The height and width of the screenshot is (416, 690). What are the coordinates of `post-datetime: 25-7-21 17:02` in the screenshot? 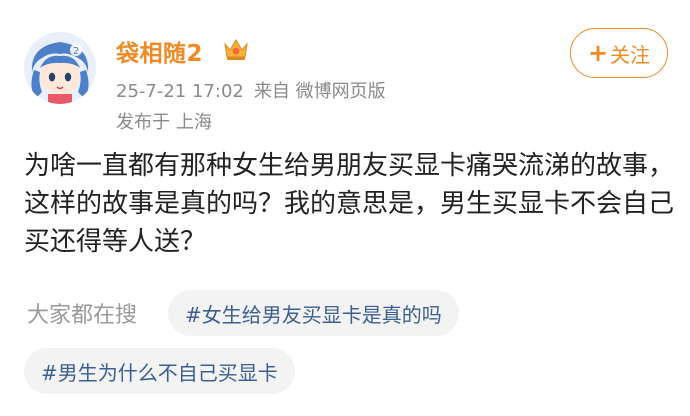 It's located at (180, 91).